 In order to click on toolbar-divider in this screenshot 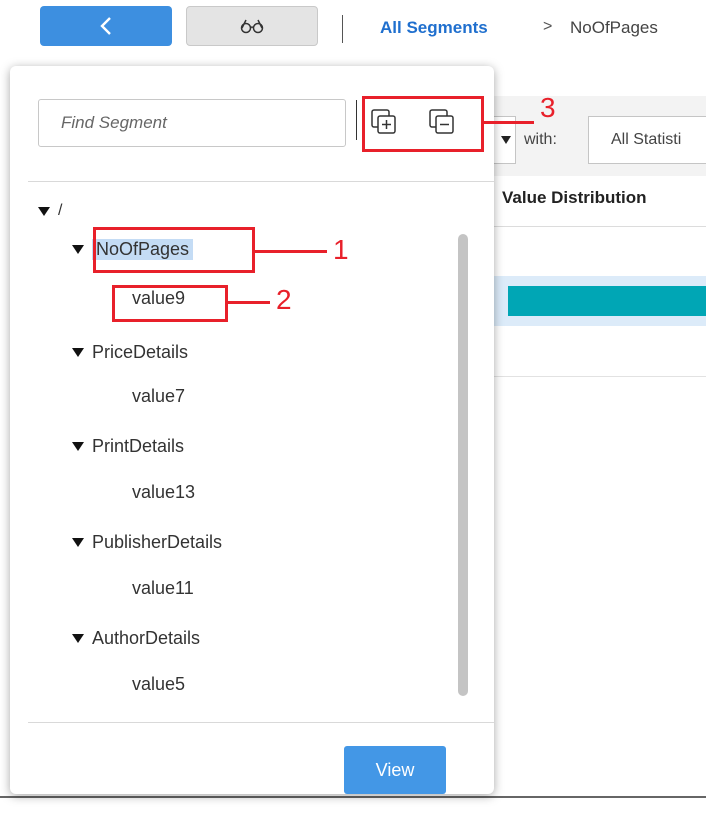, I will do `click(342, 29)`.